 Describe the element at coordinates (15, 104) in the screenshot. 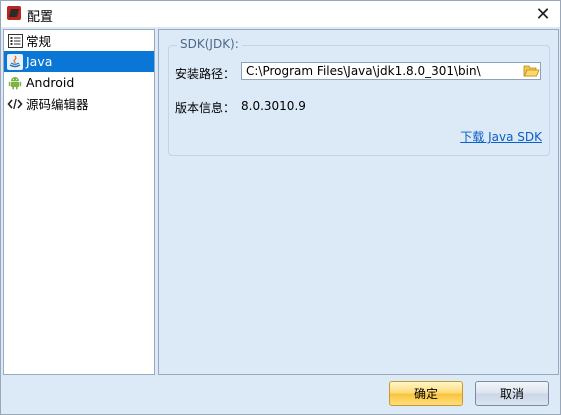

I see `code-editor-icon` at that location.